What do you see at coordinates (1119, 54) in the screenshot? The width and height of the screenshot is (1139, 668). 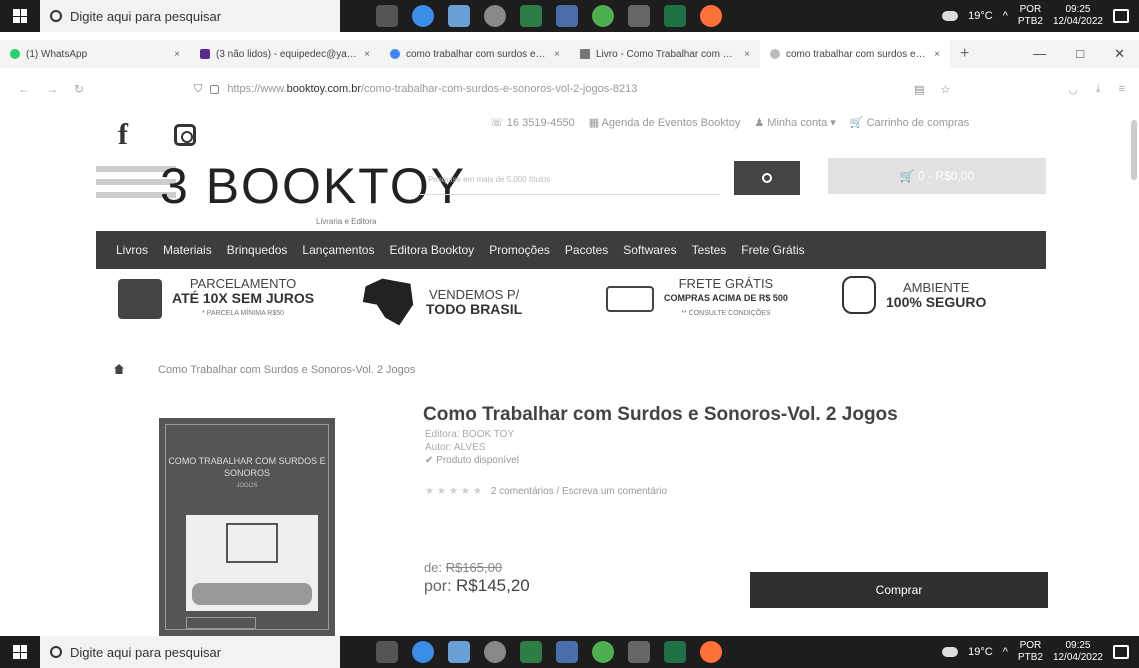 I see `close-window-button: ✕` at bounding box center [1119, 54].